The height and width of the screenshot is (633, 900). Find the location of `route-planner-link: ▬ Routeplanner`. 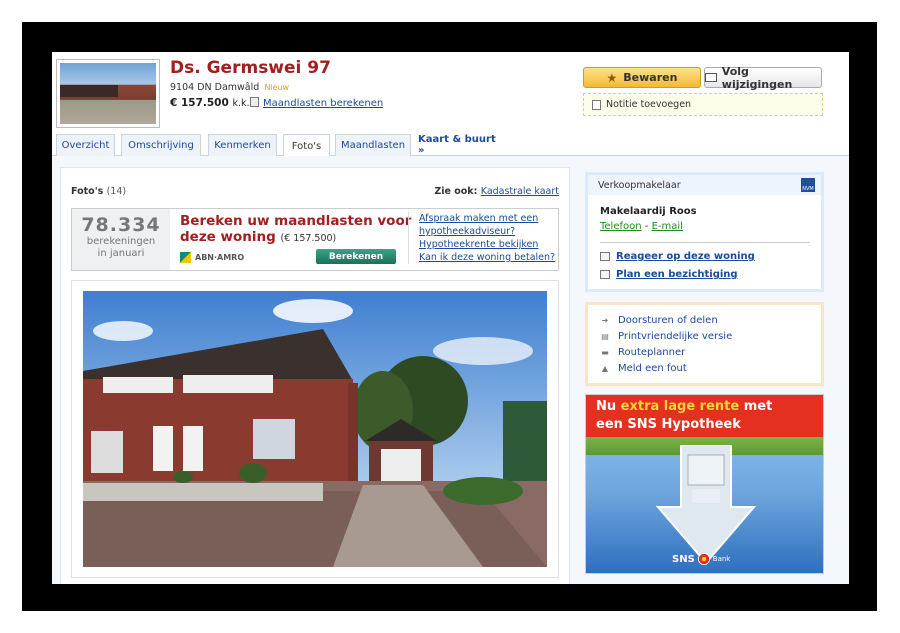

route-planner-link: ▬ Routeplanner is located at coordinates (642, 352).